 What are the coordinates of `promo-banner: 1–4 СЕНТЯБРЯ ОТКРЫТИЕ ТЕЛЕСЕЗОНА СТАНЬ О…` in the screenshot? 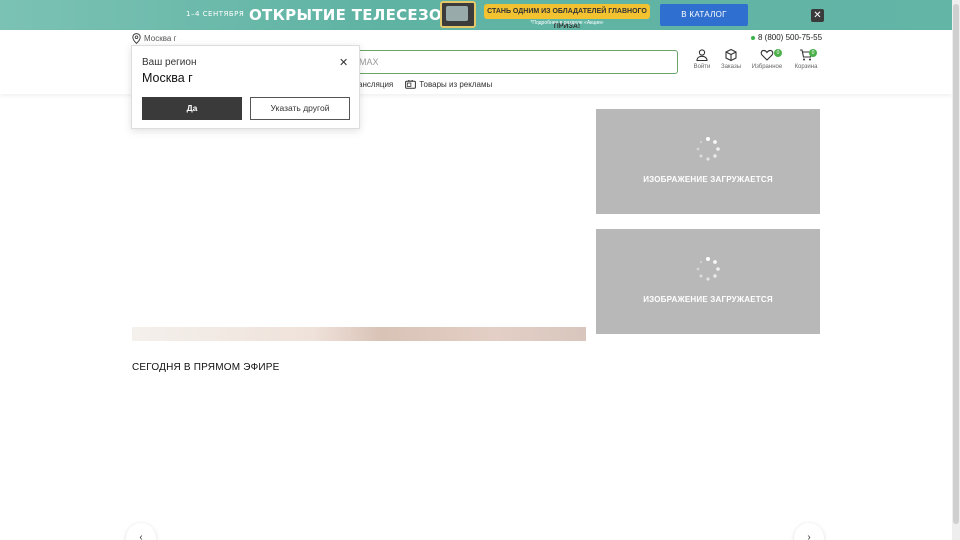 It's located at (476, 15).